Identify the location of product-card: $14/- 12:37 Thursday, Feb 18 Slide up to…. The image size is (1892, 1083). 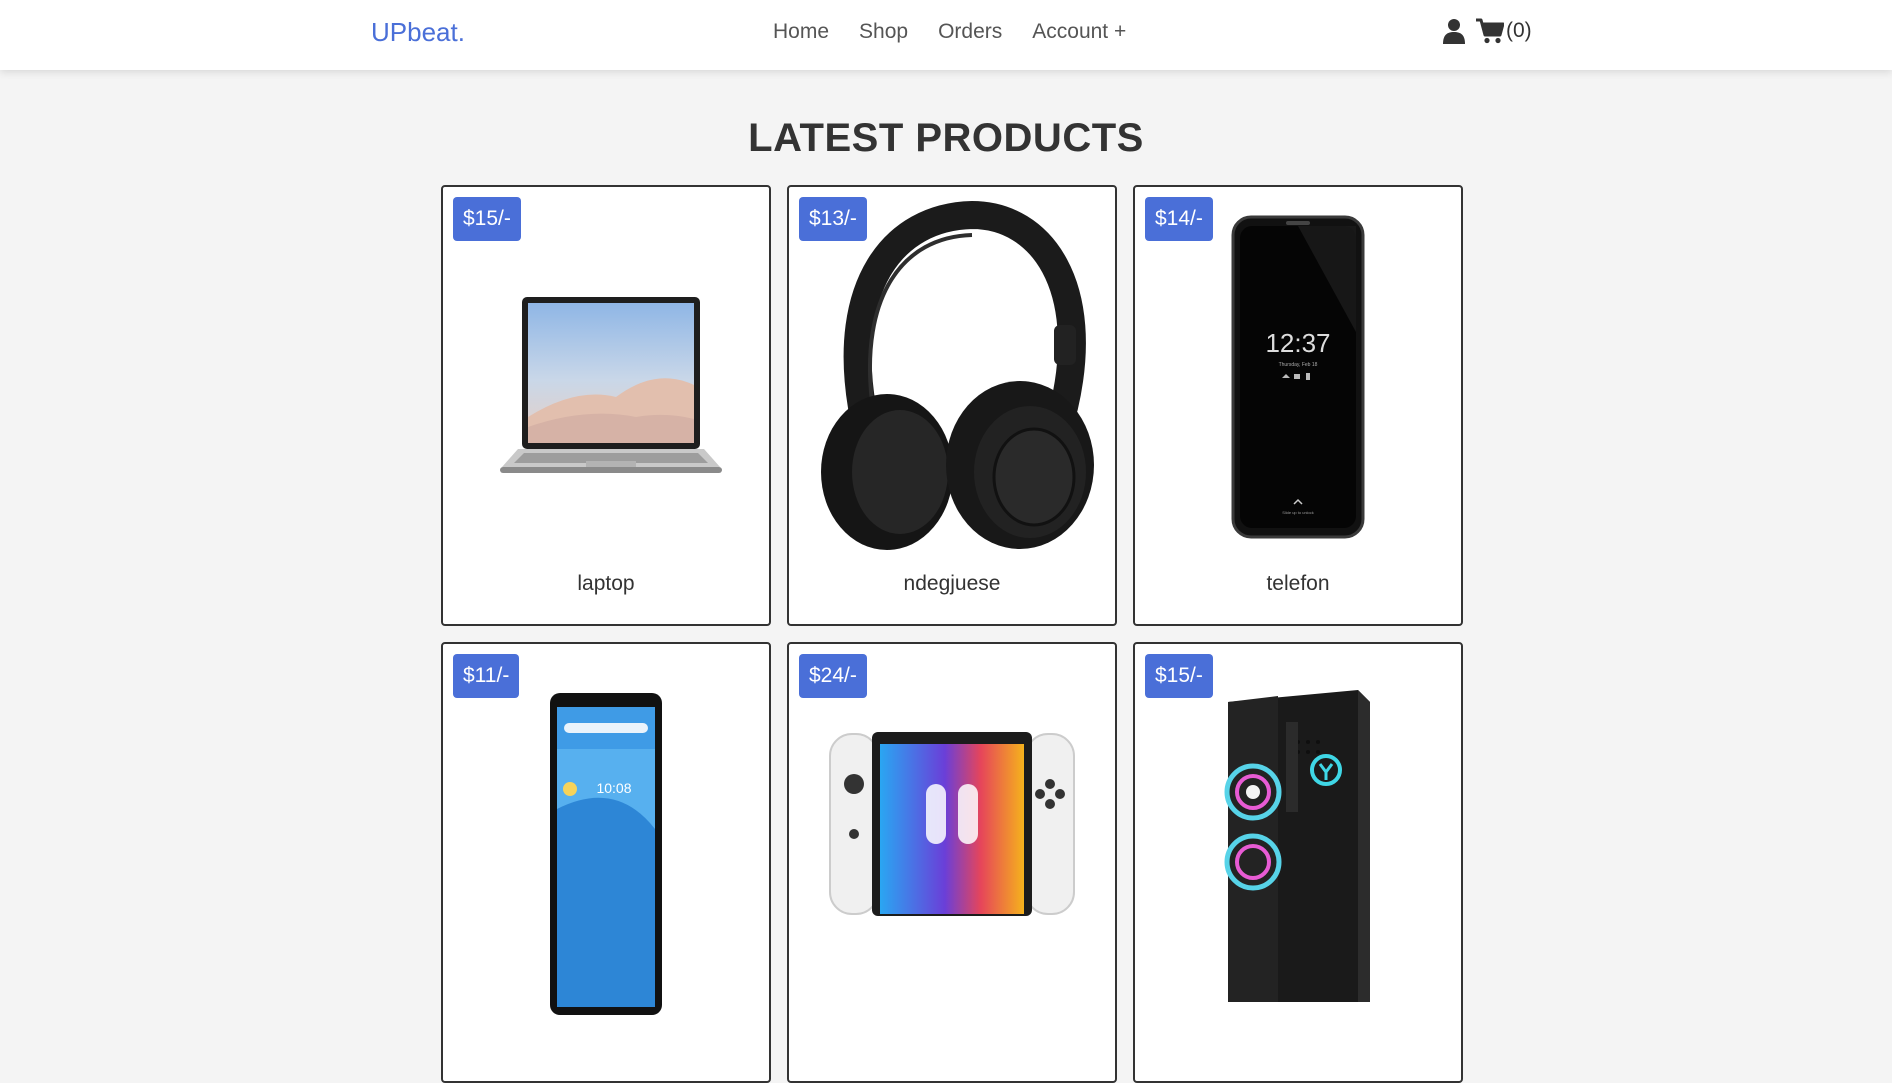
(1298, 405).